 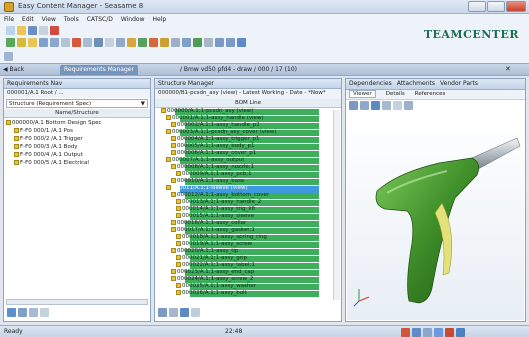 I want to click on open-icon, so click(x=21, y=30).